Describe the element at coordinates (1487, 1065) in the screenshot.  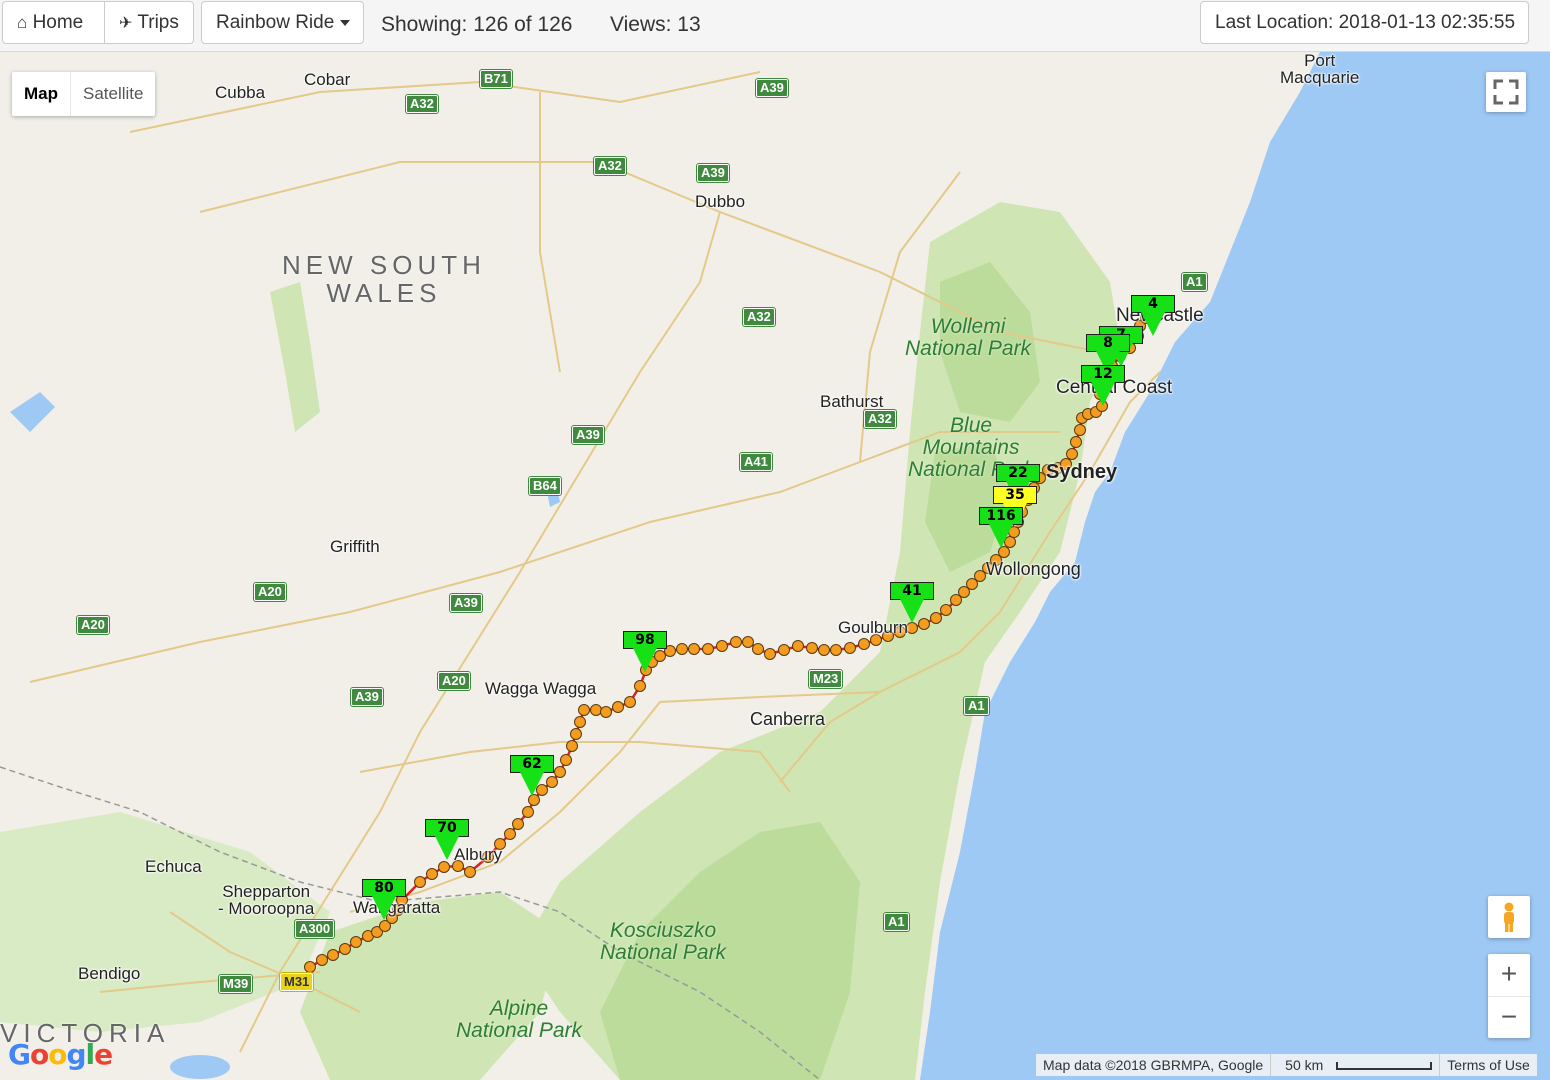
I see `terms-link: Terms of Use` at that location.